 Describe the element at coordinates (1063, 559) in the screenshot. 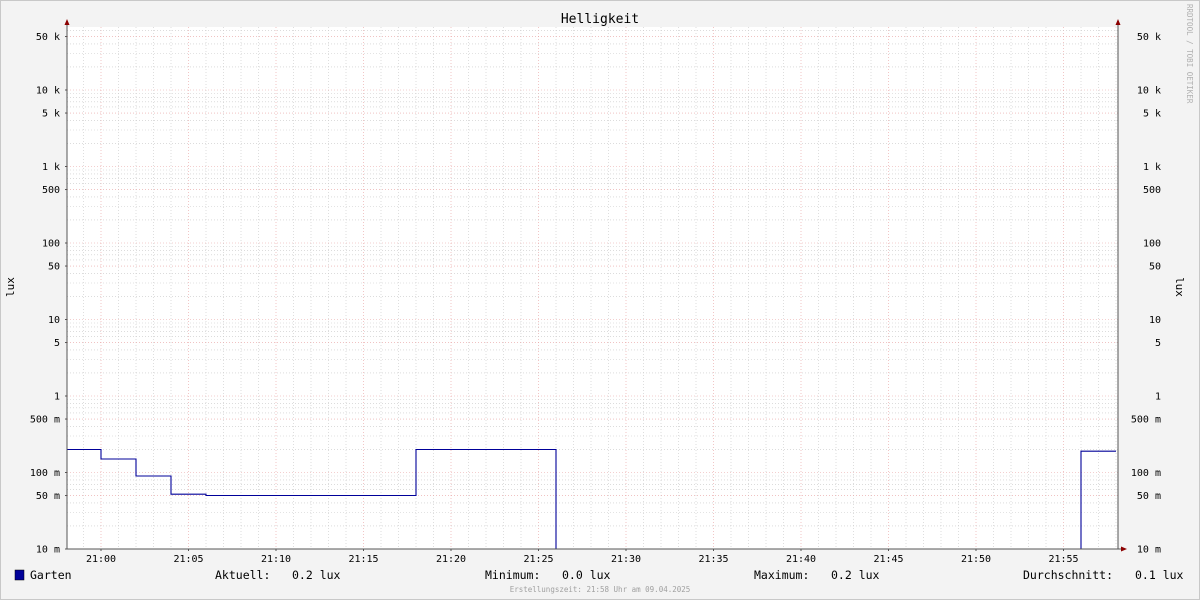

I see `x-tick-label: 21:55` at that location.